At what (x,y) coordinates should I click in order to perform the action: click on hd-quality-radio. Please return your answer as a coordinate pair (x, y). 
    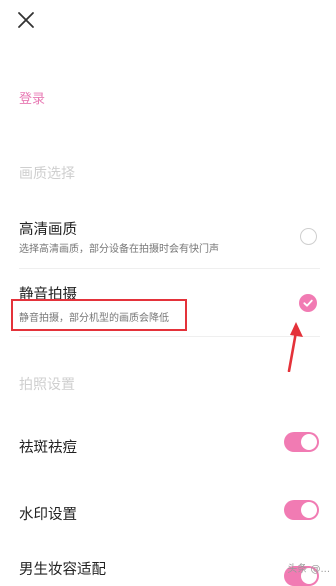
    Looking at the image, I should click on (308, 236).